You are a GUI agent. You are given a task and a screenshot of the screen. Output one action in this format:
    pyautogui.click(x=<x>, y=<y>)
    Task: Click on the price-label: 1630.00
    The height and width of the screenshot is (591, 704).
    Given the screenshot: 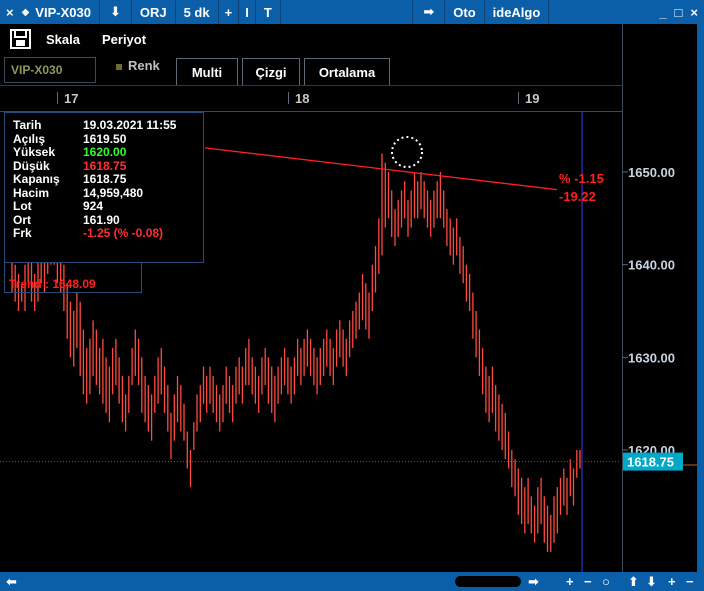 What is the action you would take?
    pyautogui.click(x=651, y=357)
    